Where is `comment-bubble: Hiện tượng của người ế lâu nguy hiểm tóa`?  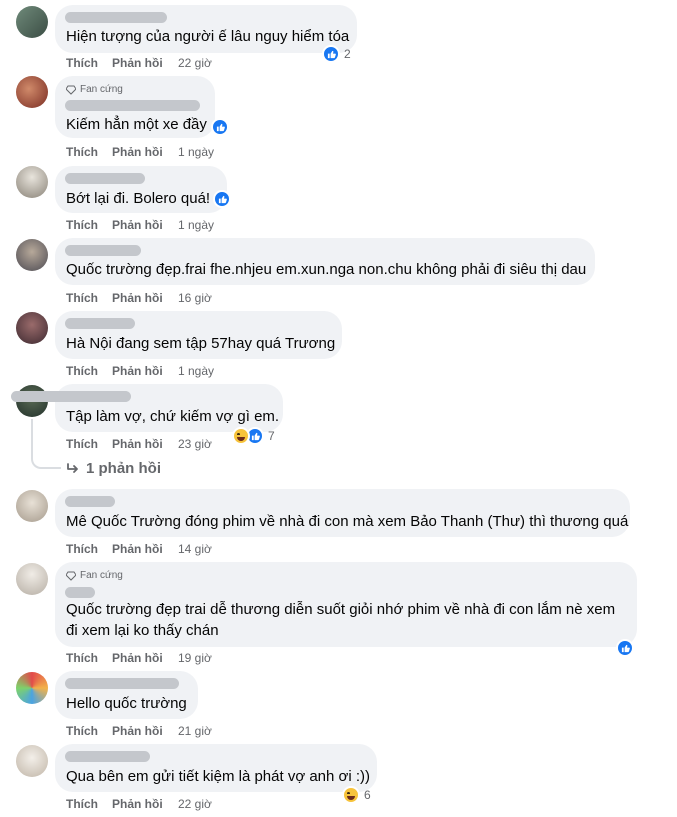 comment-bubble: Hiện tượng của người ế lâu nguy hiểm tóa is located at coordinates (206, 29).